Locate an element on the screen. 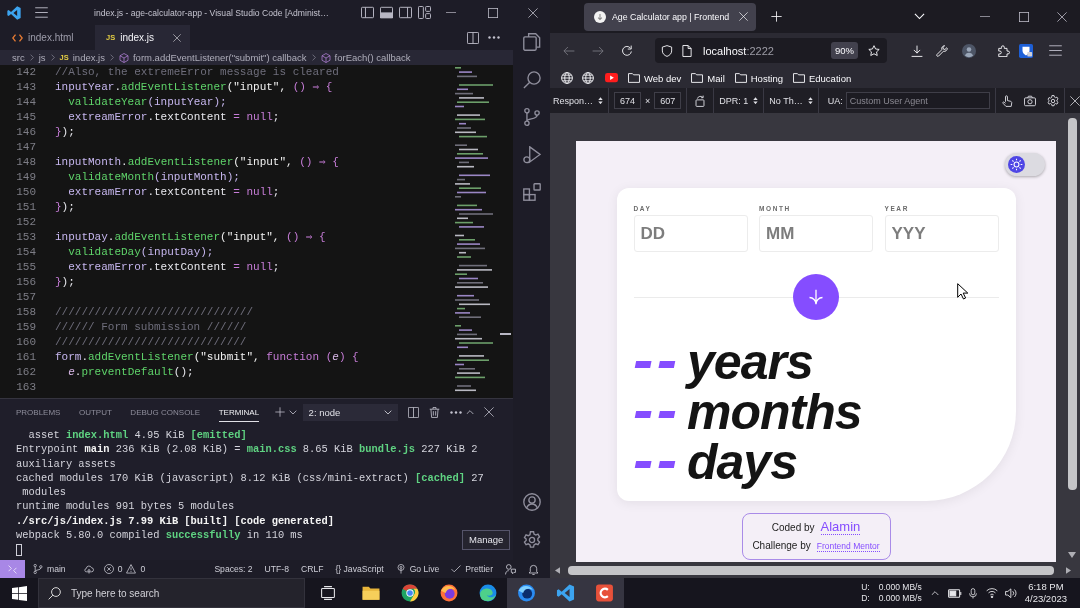 The height and width of the screenshot is (608, 1080). search-icon is located at coordinates (531, 79).